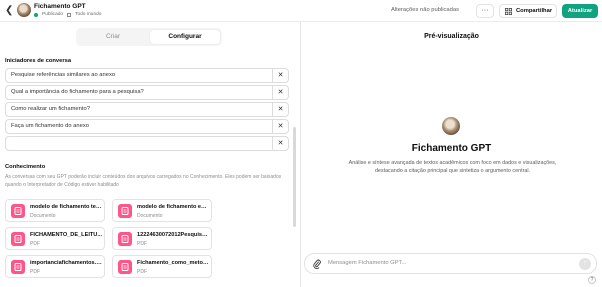 The width and height of the screenshot is (602, 287). What do you see at coordinates (450, 263) in the screenshot?
I see `message-composer: Mensagem Fichamento GPT... ↑` at bounding box center [450, 263].